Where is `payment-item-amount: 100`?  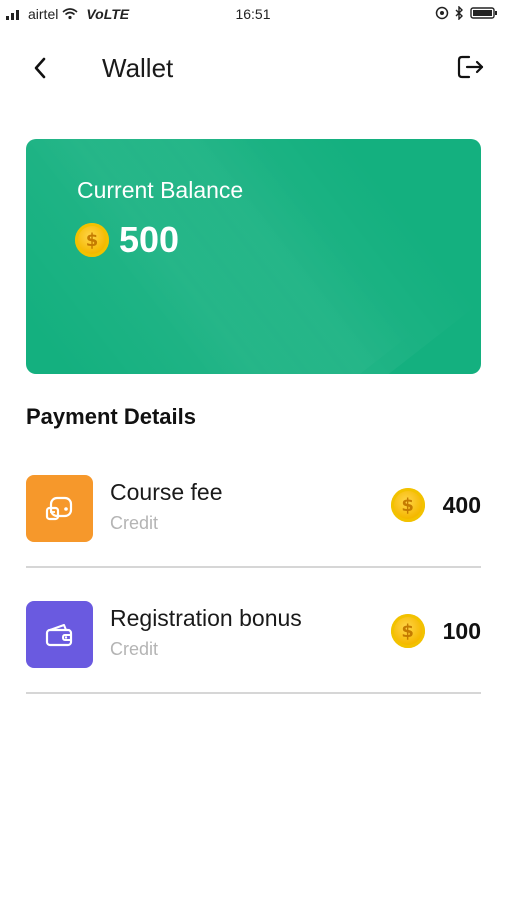 payment-item-amount: 100 is located at coordinates (461, 630).